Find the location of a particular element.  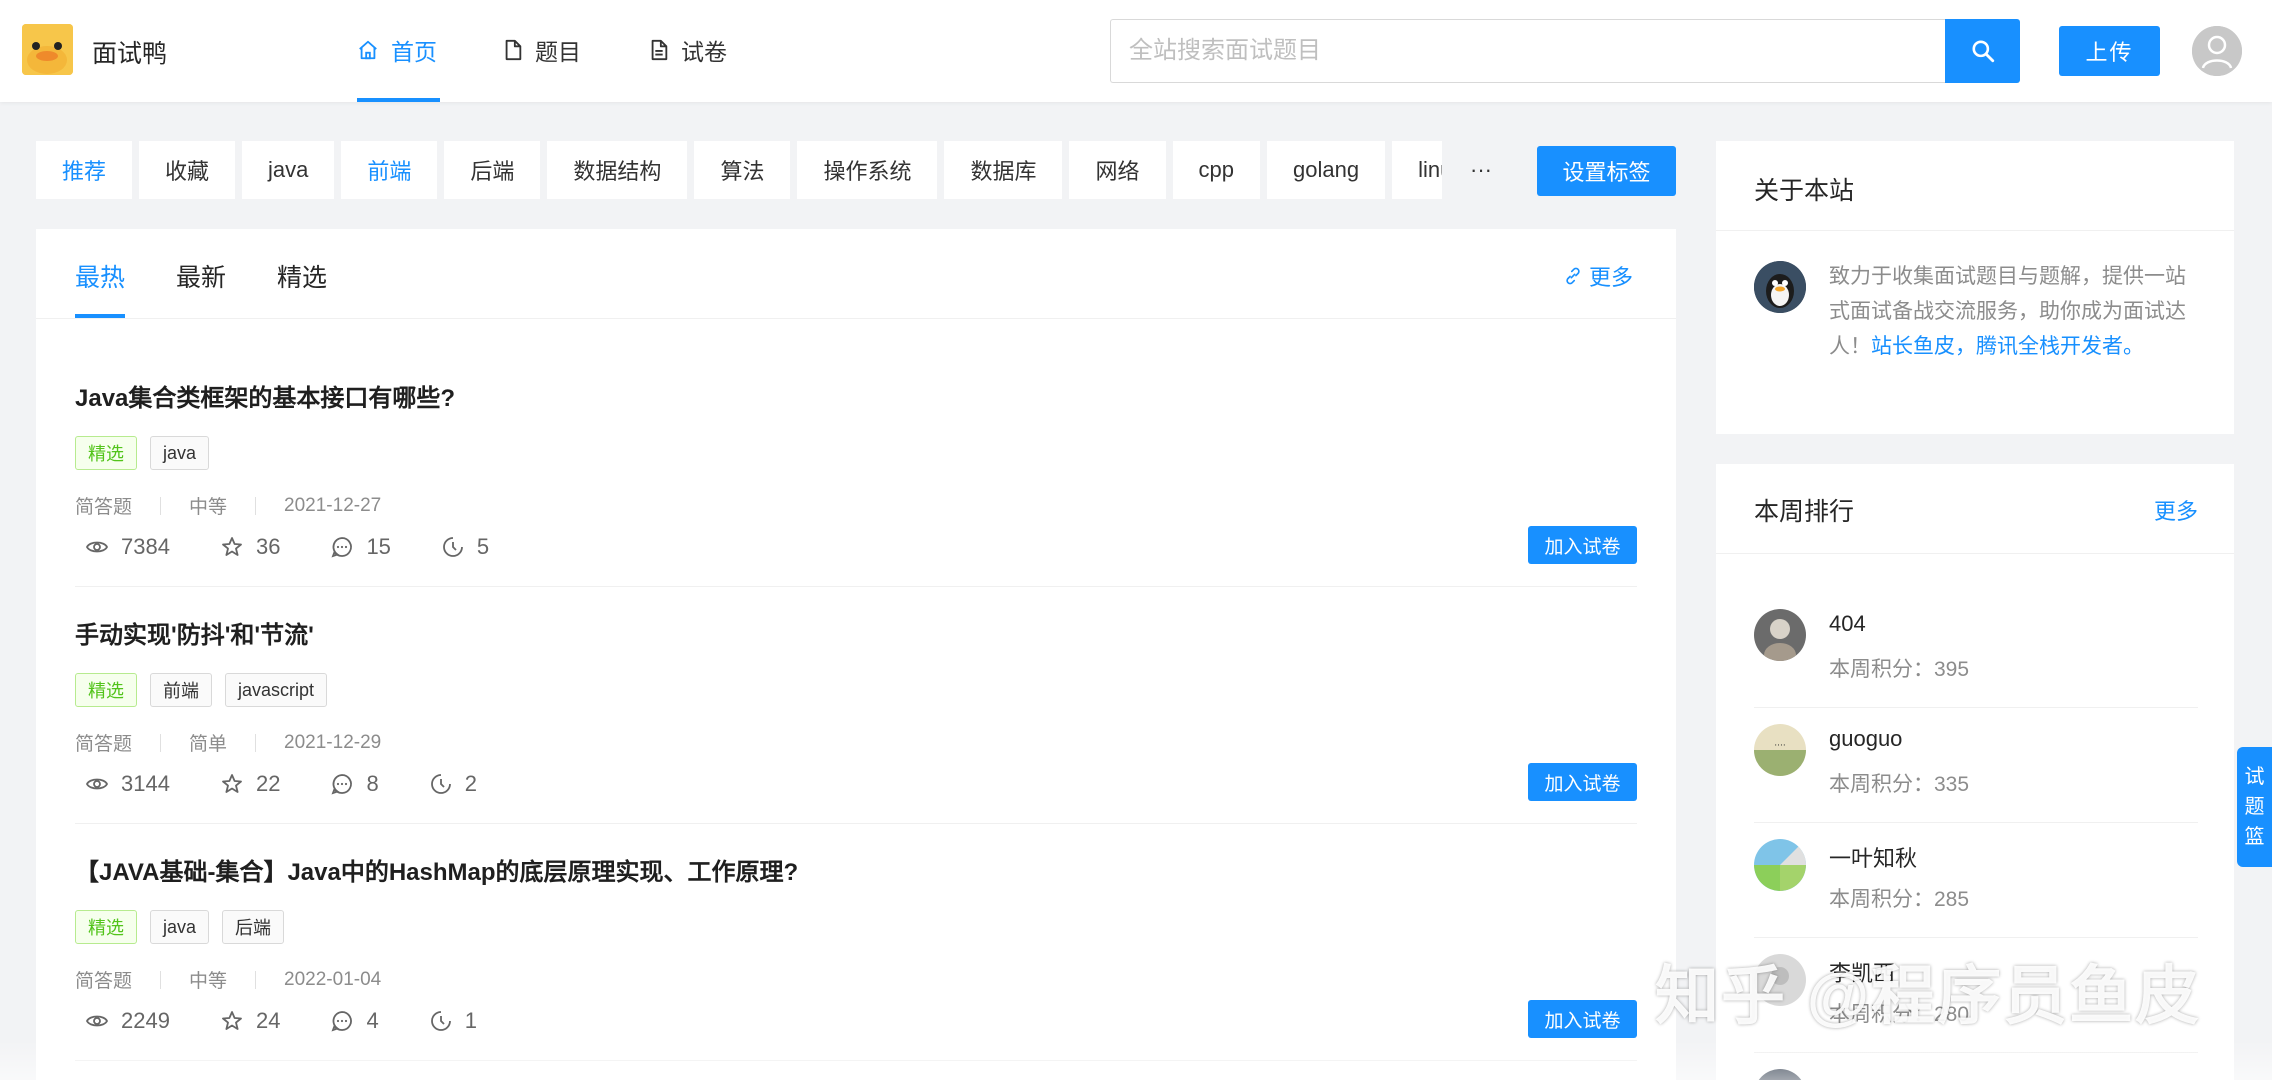

tag-recommend: 推荐 is located at coordinates (84, 170).